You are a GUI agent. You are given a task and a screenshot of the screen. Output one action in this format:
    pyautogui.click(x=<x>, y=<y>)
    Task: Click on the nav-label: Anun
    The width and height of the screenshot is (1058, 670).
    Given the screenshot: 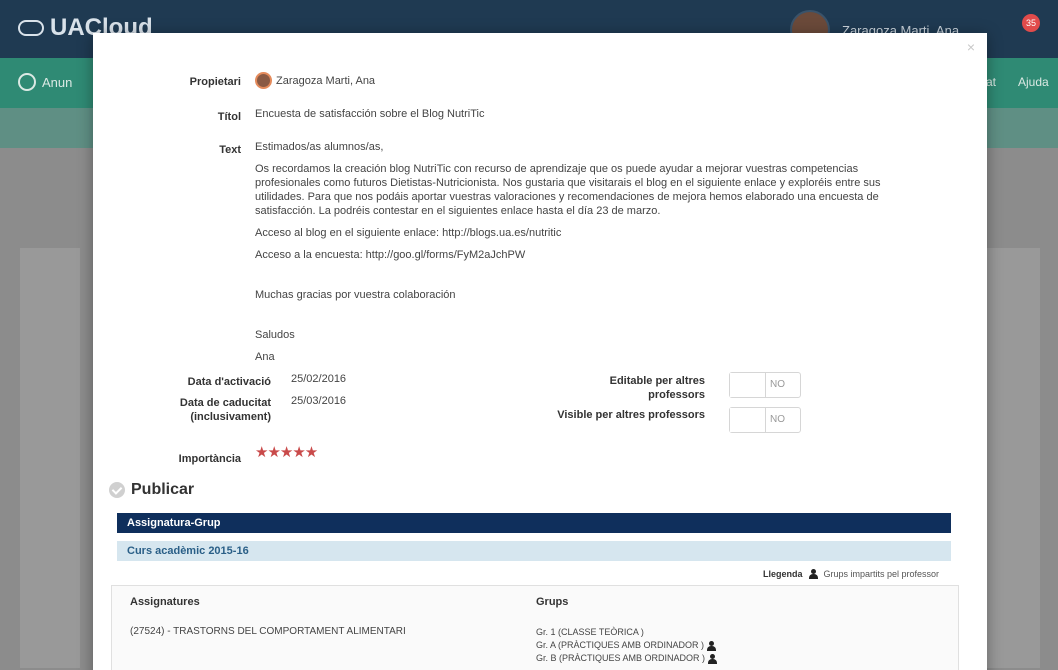 What is the action you would take?
    pyautogui.click(x=57, y=82)
    